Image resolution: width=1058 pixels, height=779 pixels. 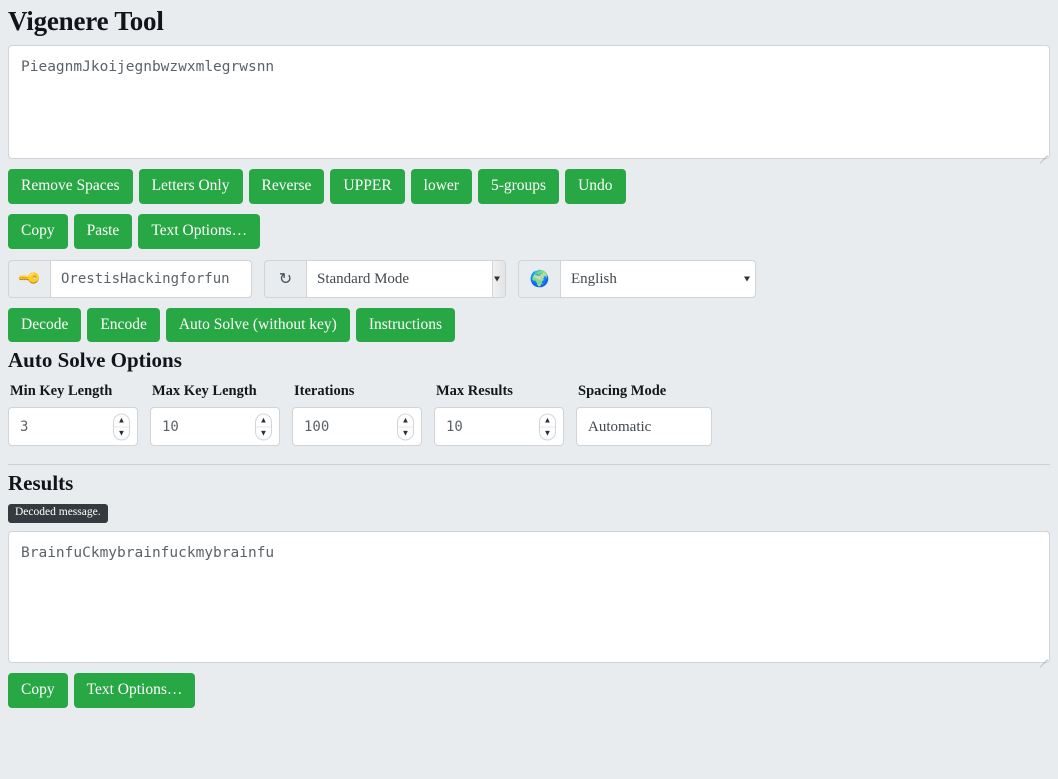 I want to click on max-key-length-label: Max Key Length, so click(x=204, y=391).